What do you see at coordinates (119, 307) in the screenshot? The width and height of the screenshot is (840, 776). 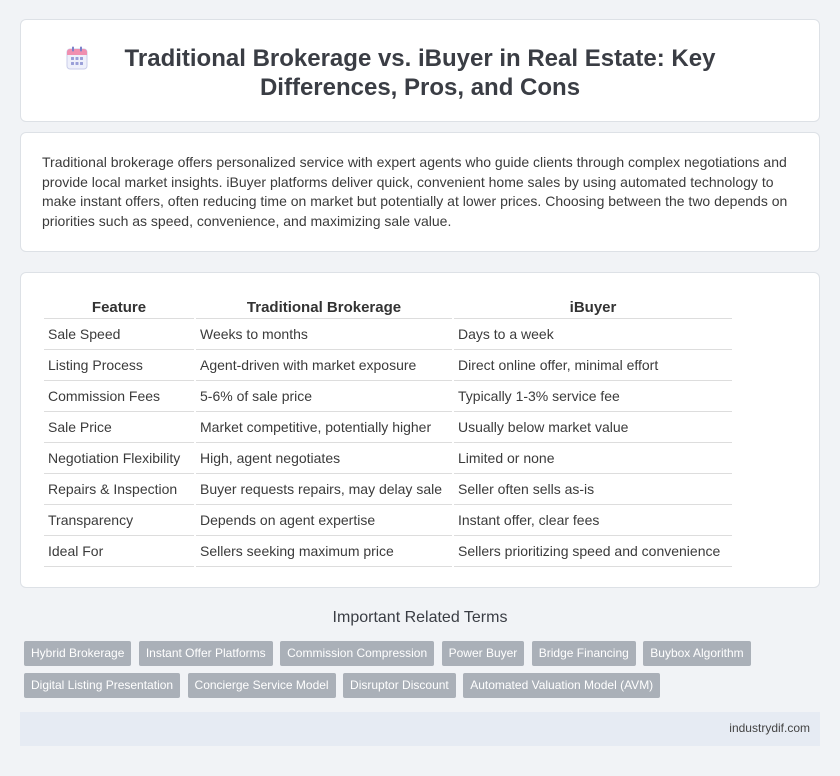 I see `header-feature: Feature` at bounding box center [119, 307].